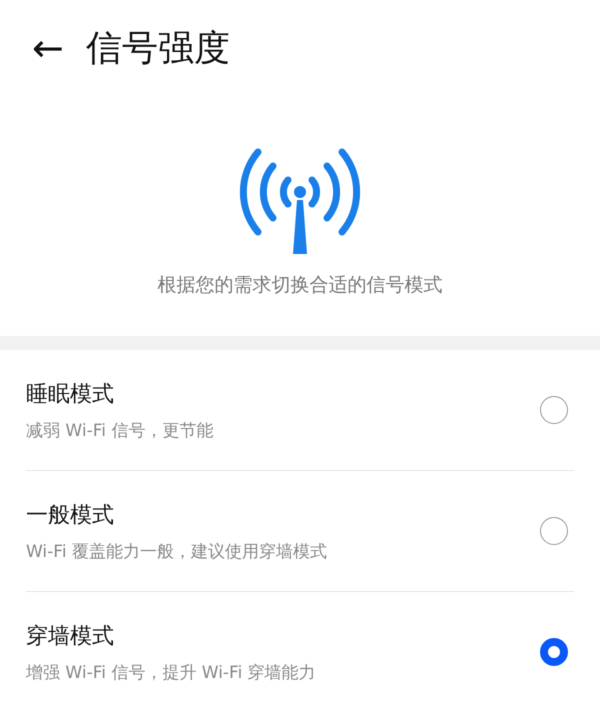 The image size is (600, 719). I want to click on mode-title: 睡眠模式, so click(70, 394).